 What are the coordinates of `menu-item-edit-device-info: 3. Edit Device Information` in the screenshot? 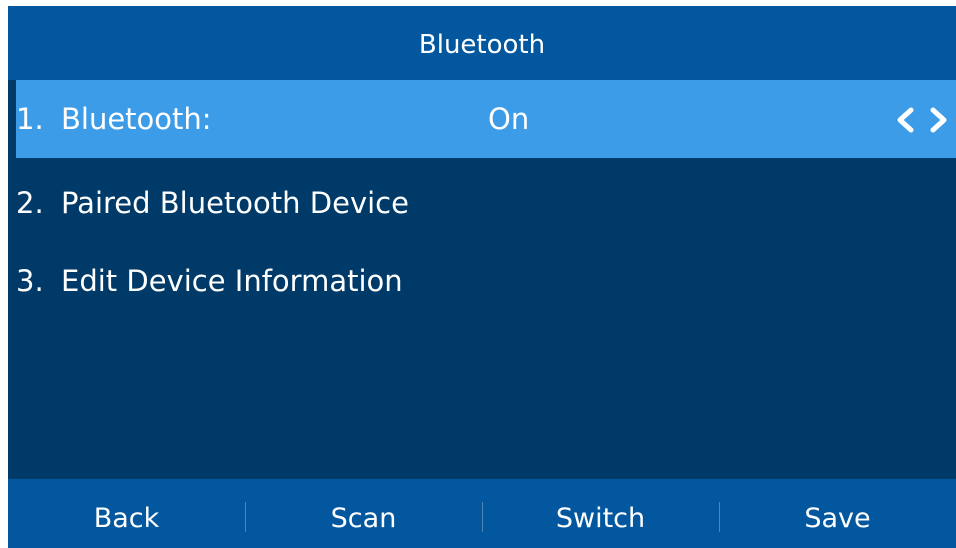 It's located at (482, 281).